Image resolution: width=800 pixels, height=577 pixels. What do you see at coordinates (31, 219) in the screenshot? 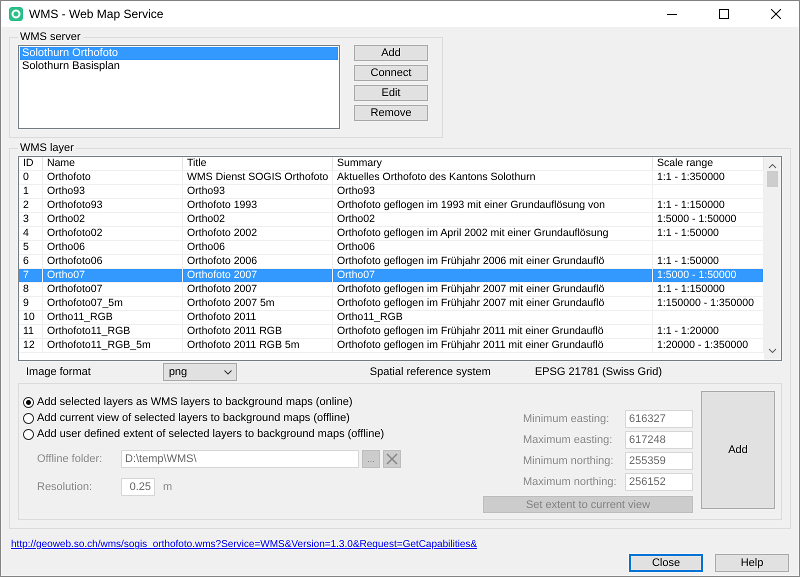
I see `table-cell: 3` at bounding box center [31, 219].